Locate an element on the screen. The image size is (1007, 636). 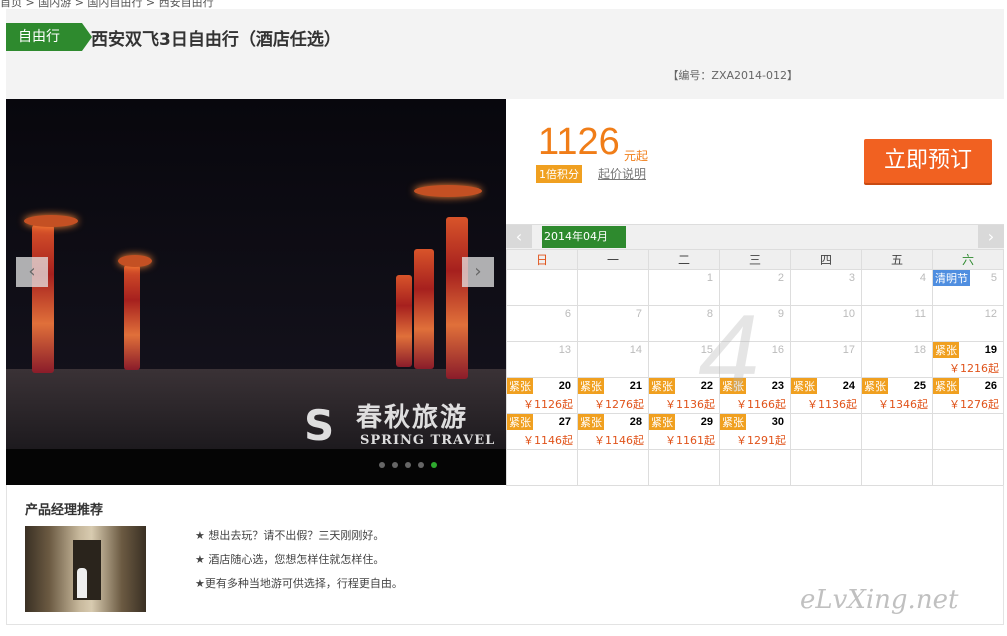
current-month: 2014年04月 is located at coordinates (584, 237).